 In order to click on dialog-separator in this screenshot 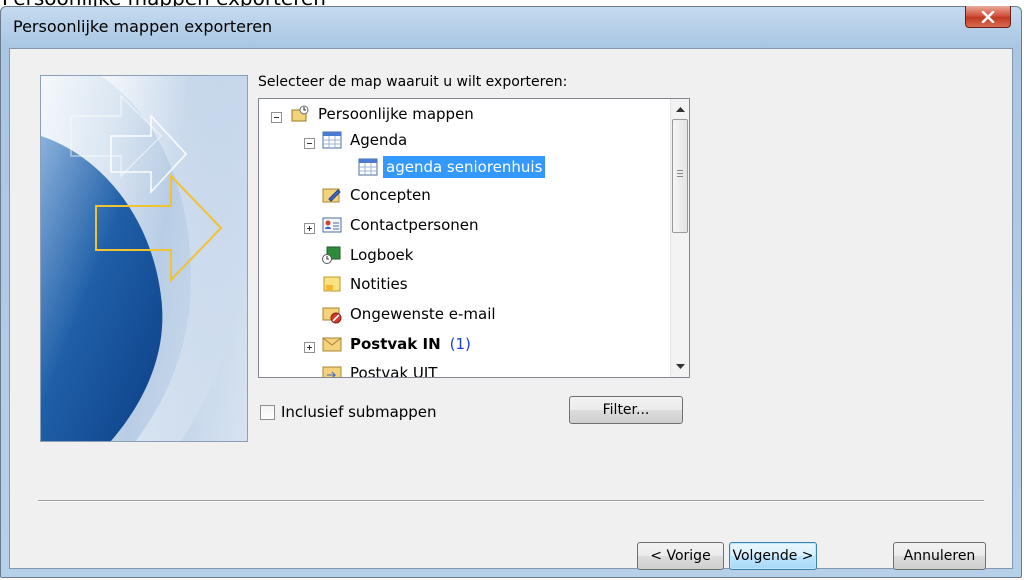, I will do `click(511, 501)`.